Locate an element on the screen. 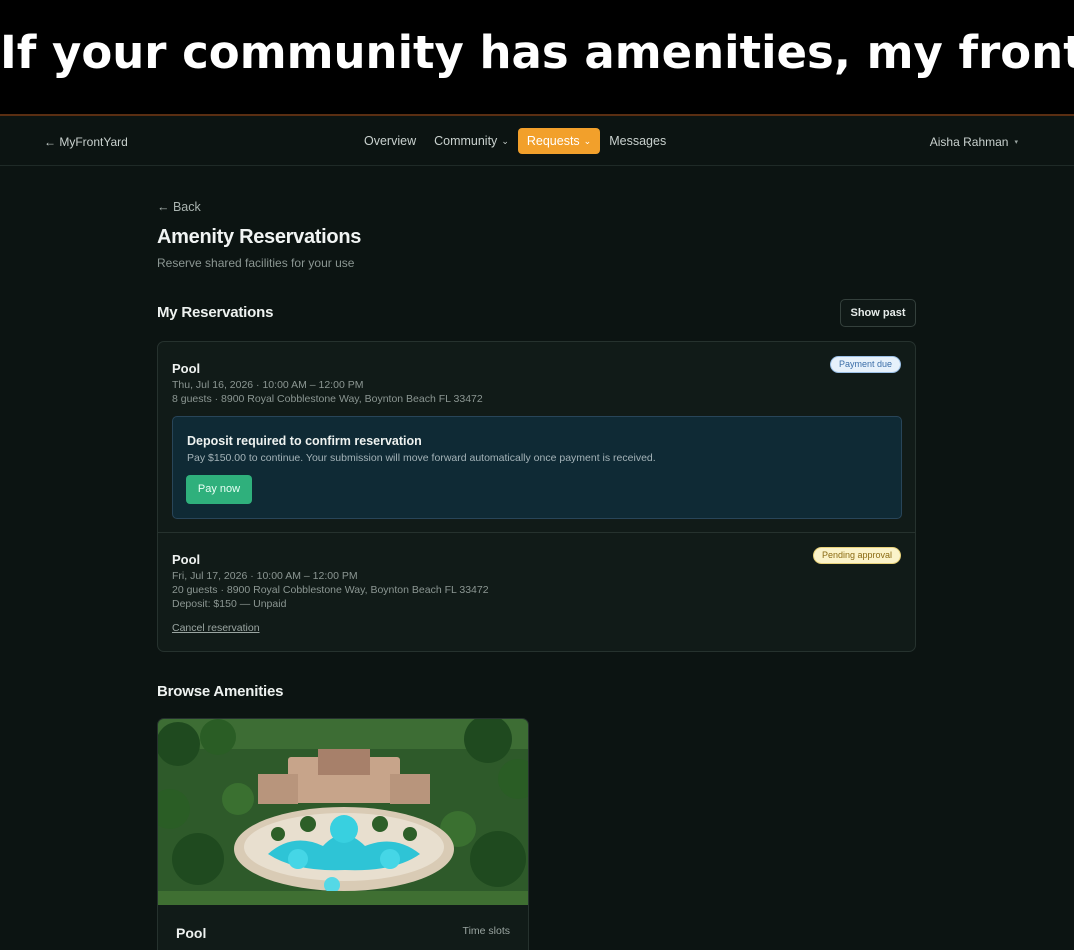 Image resolution: width=1074 pixels, height=950 pixels. pool-aerial-image is located at coordinates (343, 812).